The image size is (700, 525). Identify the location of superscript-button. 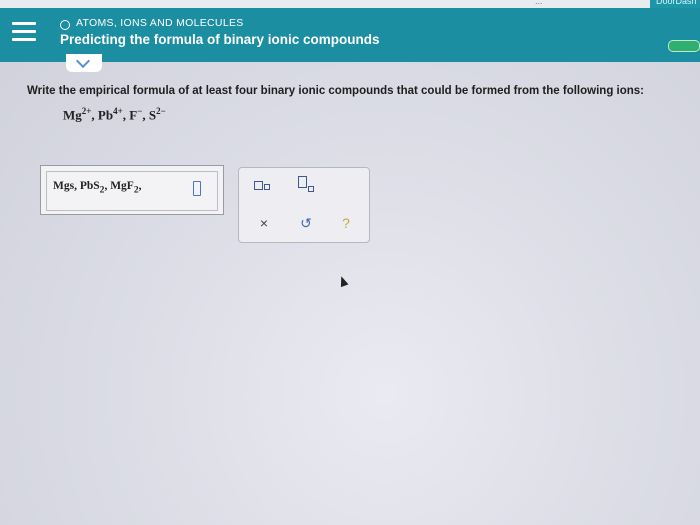
(306, 184).